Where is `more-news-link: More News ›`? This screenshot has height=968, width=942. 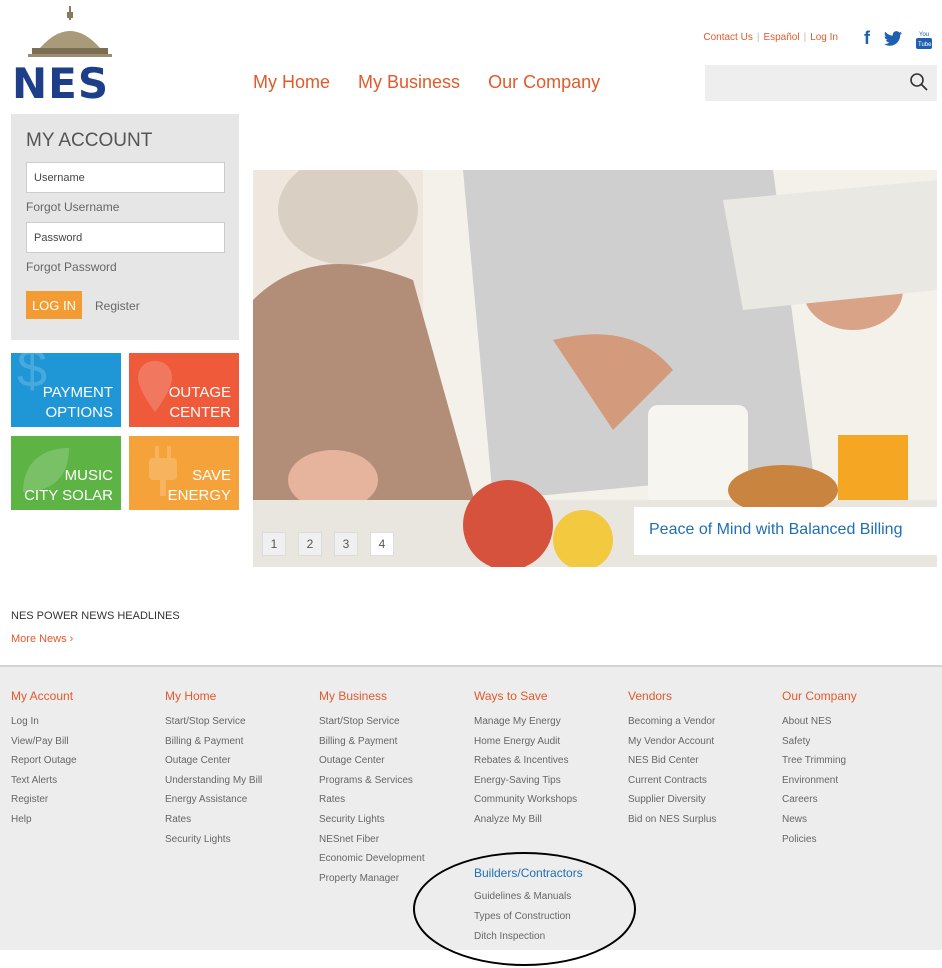 more-news-link: More News › is located at coordinates (42, 639).